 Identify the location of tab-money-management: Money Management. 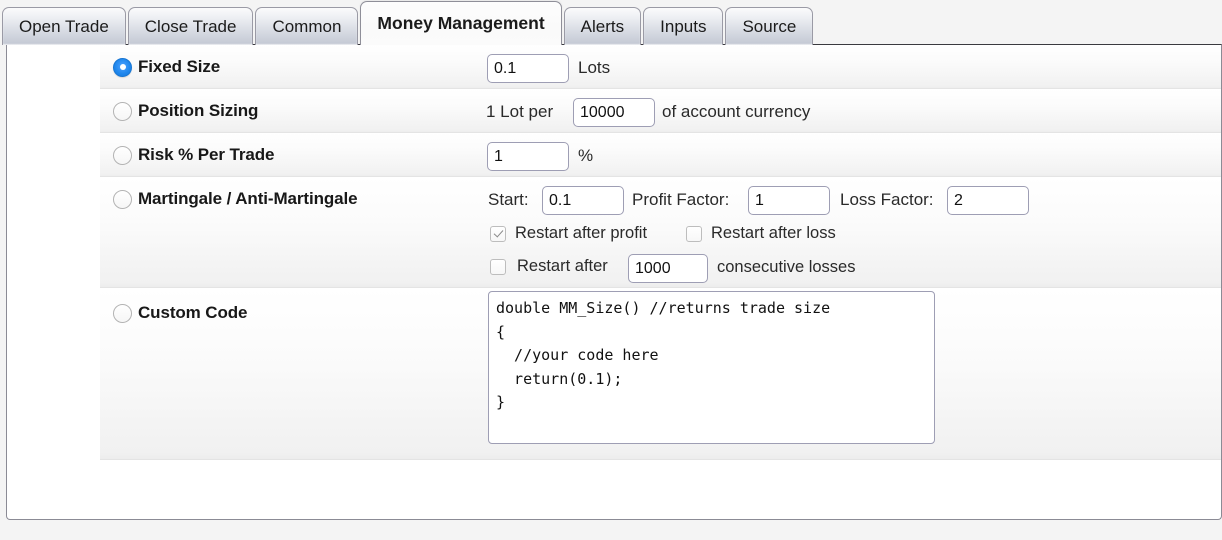
(461, 23).